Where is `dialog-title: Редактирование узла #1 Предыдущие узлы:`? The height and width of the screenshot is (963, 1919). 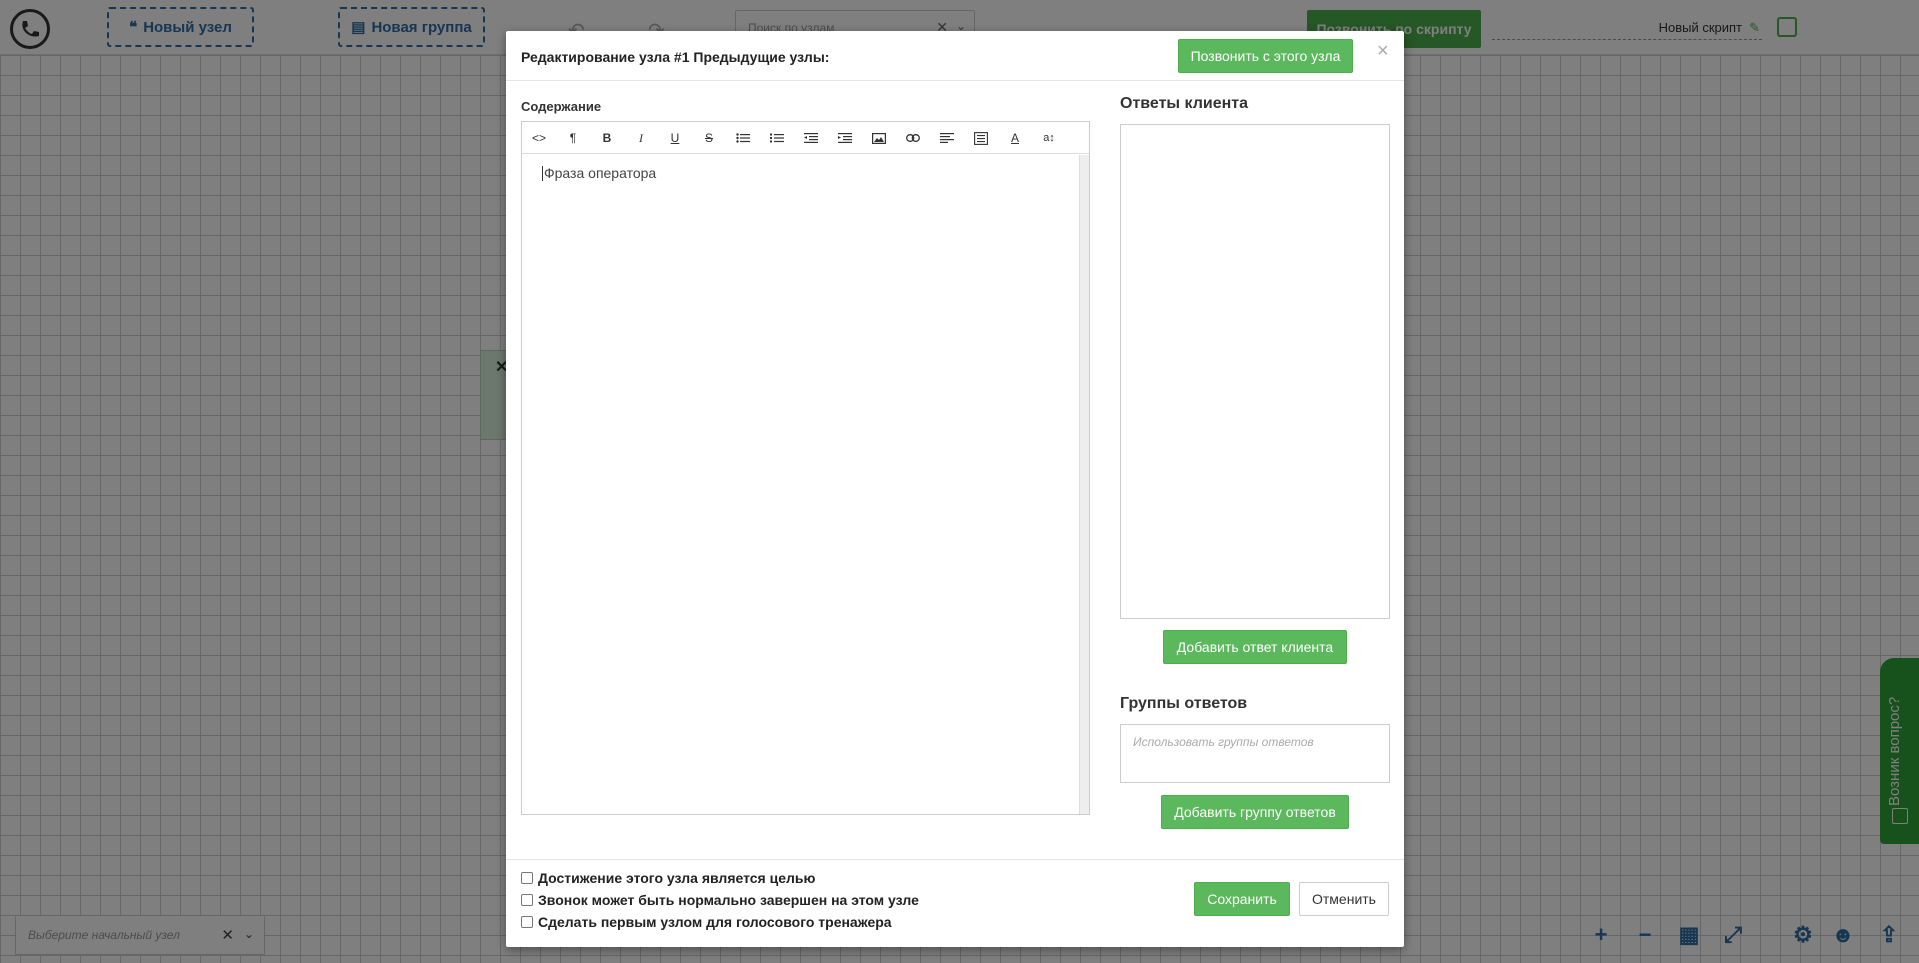
dialog-title: Редактирование узла #1 Предыдущие узлы: is located at coordinates (675, 57).